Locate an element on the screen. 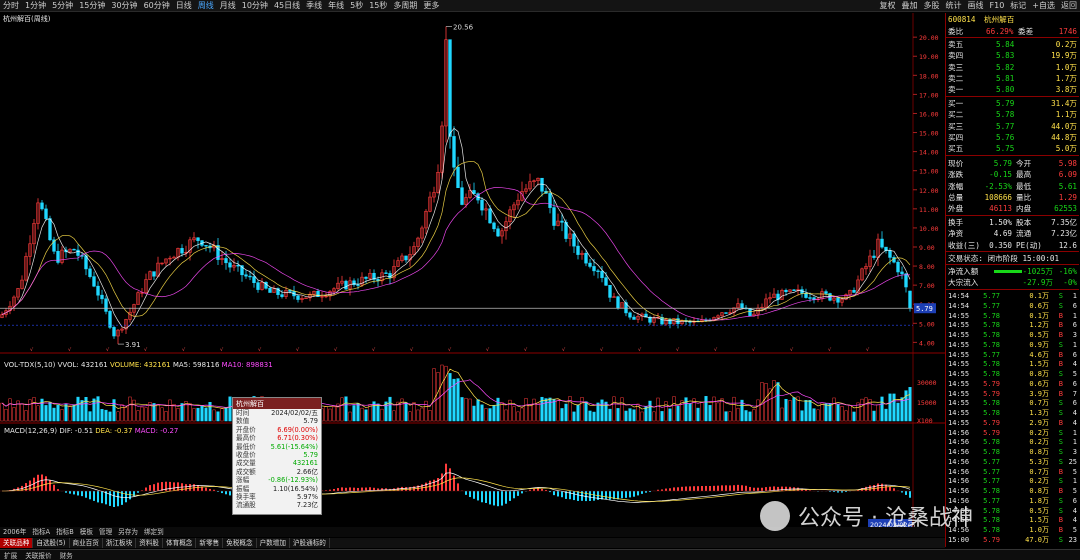  tick-row: 14:55 5.78 0.8万 S 5 is located at coordinates (1012, 374).